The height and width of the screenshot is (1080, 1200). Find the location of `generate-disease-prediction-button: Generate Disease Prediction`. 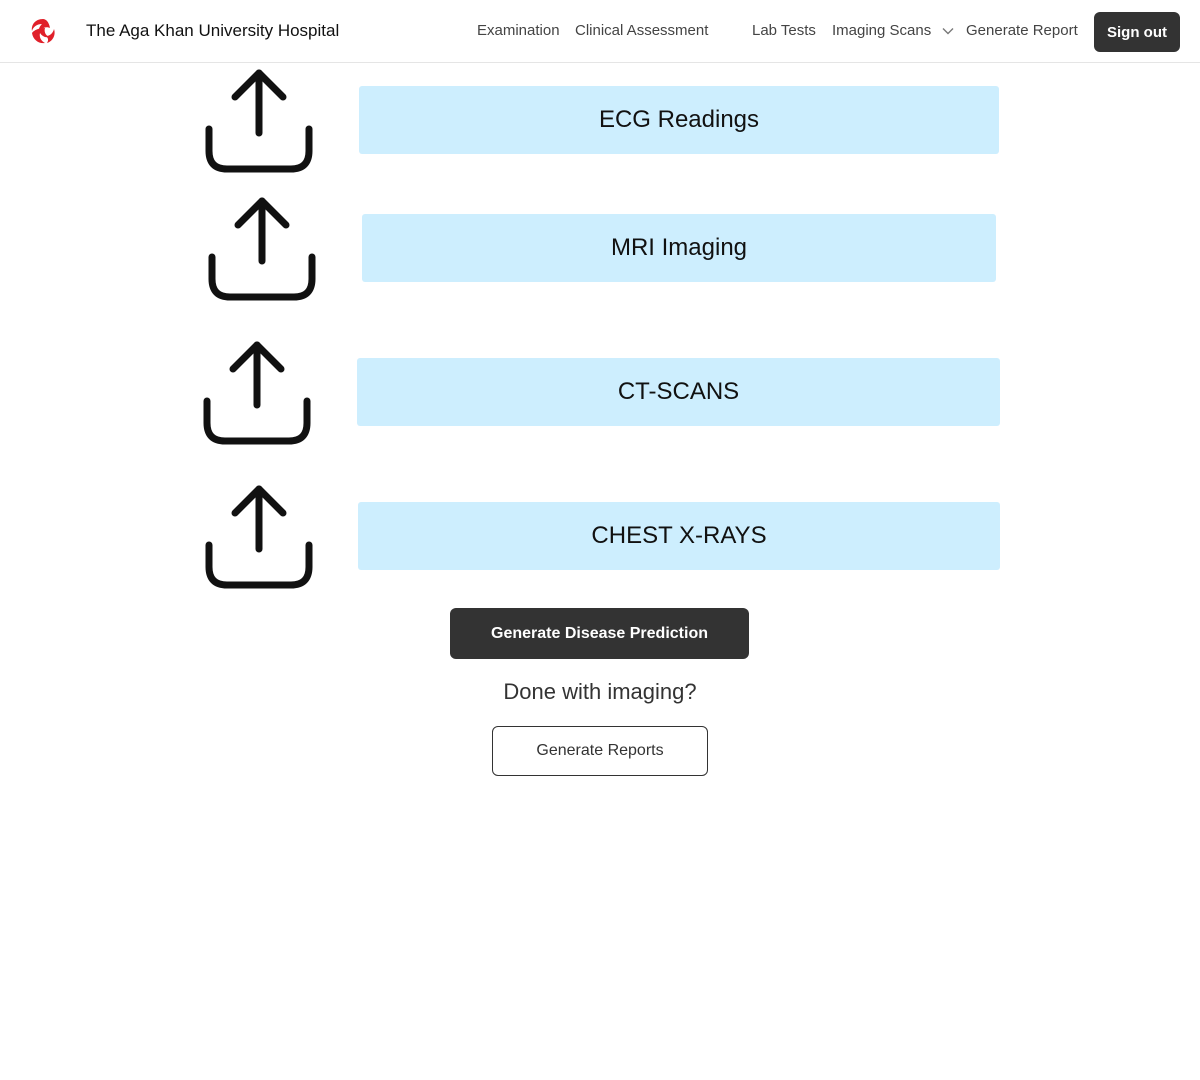

generate-disease-prediction-button: Generate Disease Prediction is located at coordinates (599, 633).